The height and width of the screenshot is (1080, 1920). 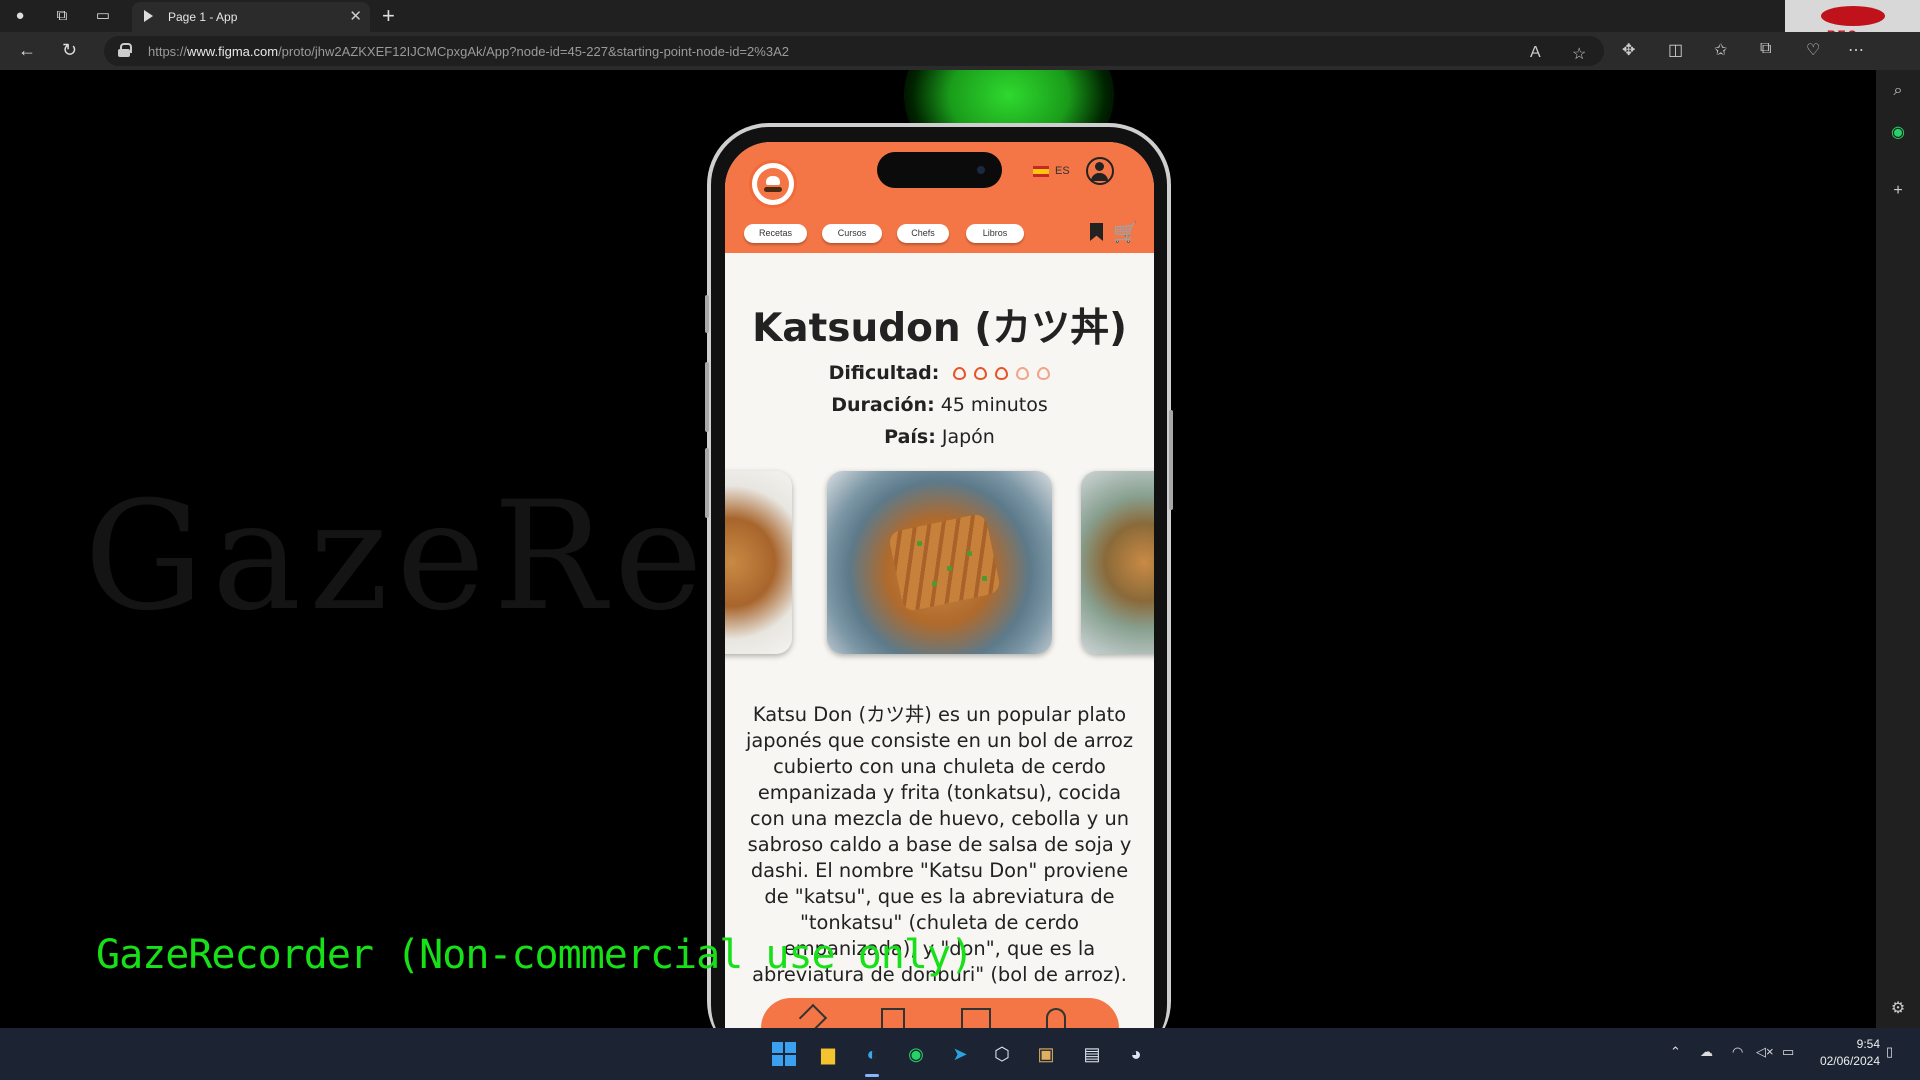 What do you see at coordinates (1579, 54) in the screenshot?
I see `favorite-star-icon: ☆` at bounding box center [1579, 54].